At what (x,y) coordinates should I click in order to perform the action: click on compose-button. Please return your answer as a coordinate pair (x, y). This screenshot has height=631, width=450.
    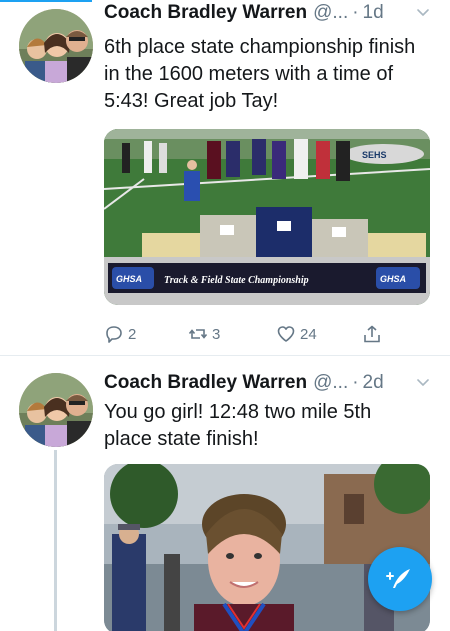
    Looking at the image, I should click on (400, 579).